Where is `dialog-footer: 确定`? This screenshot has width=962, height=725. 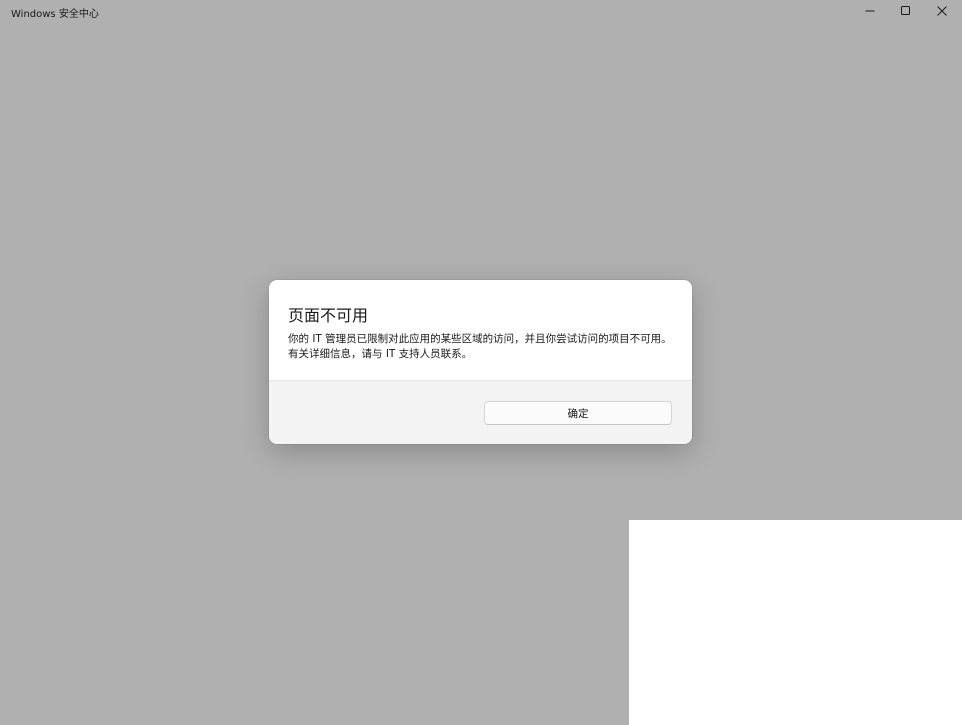
dialog-footer: 确定 is located at coordinates (480, 412).